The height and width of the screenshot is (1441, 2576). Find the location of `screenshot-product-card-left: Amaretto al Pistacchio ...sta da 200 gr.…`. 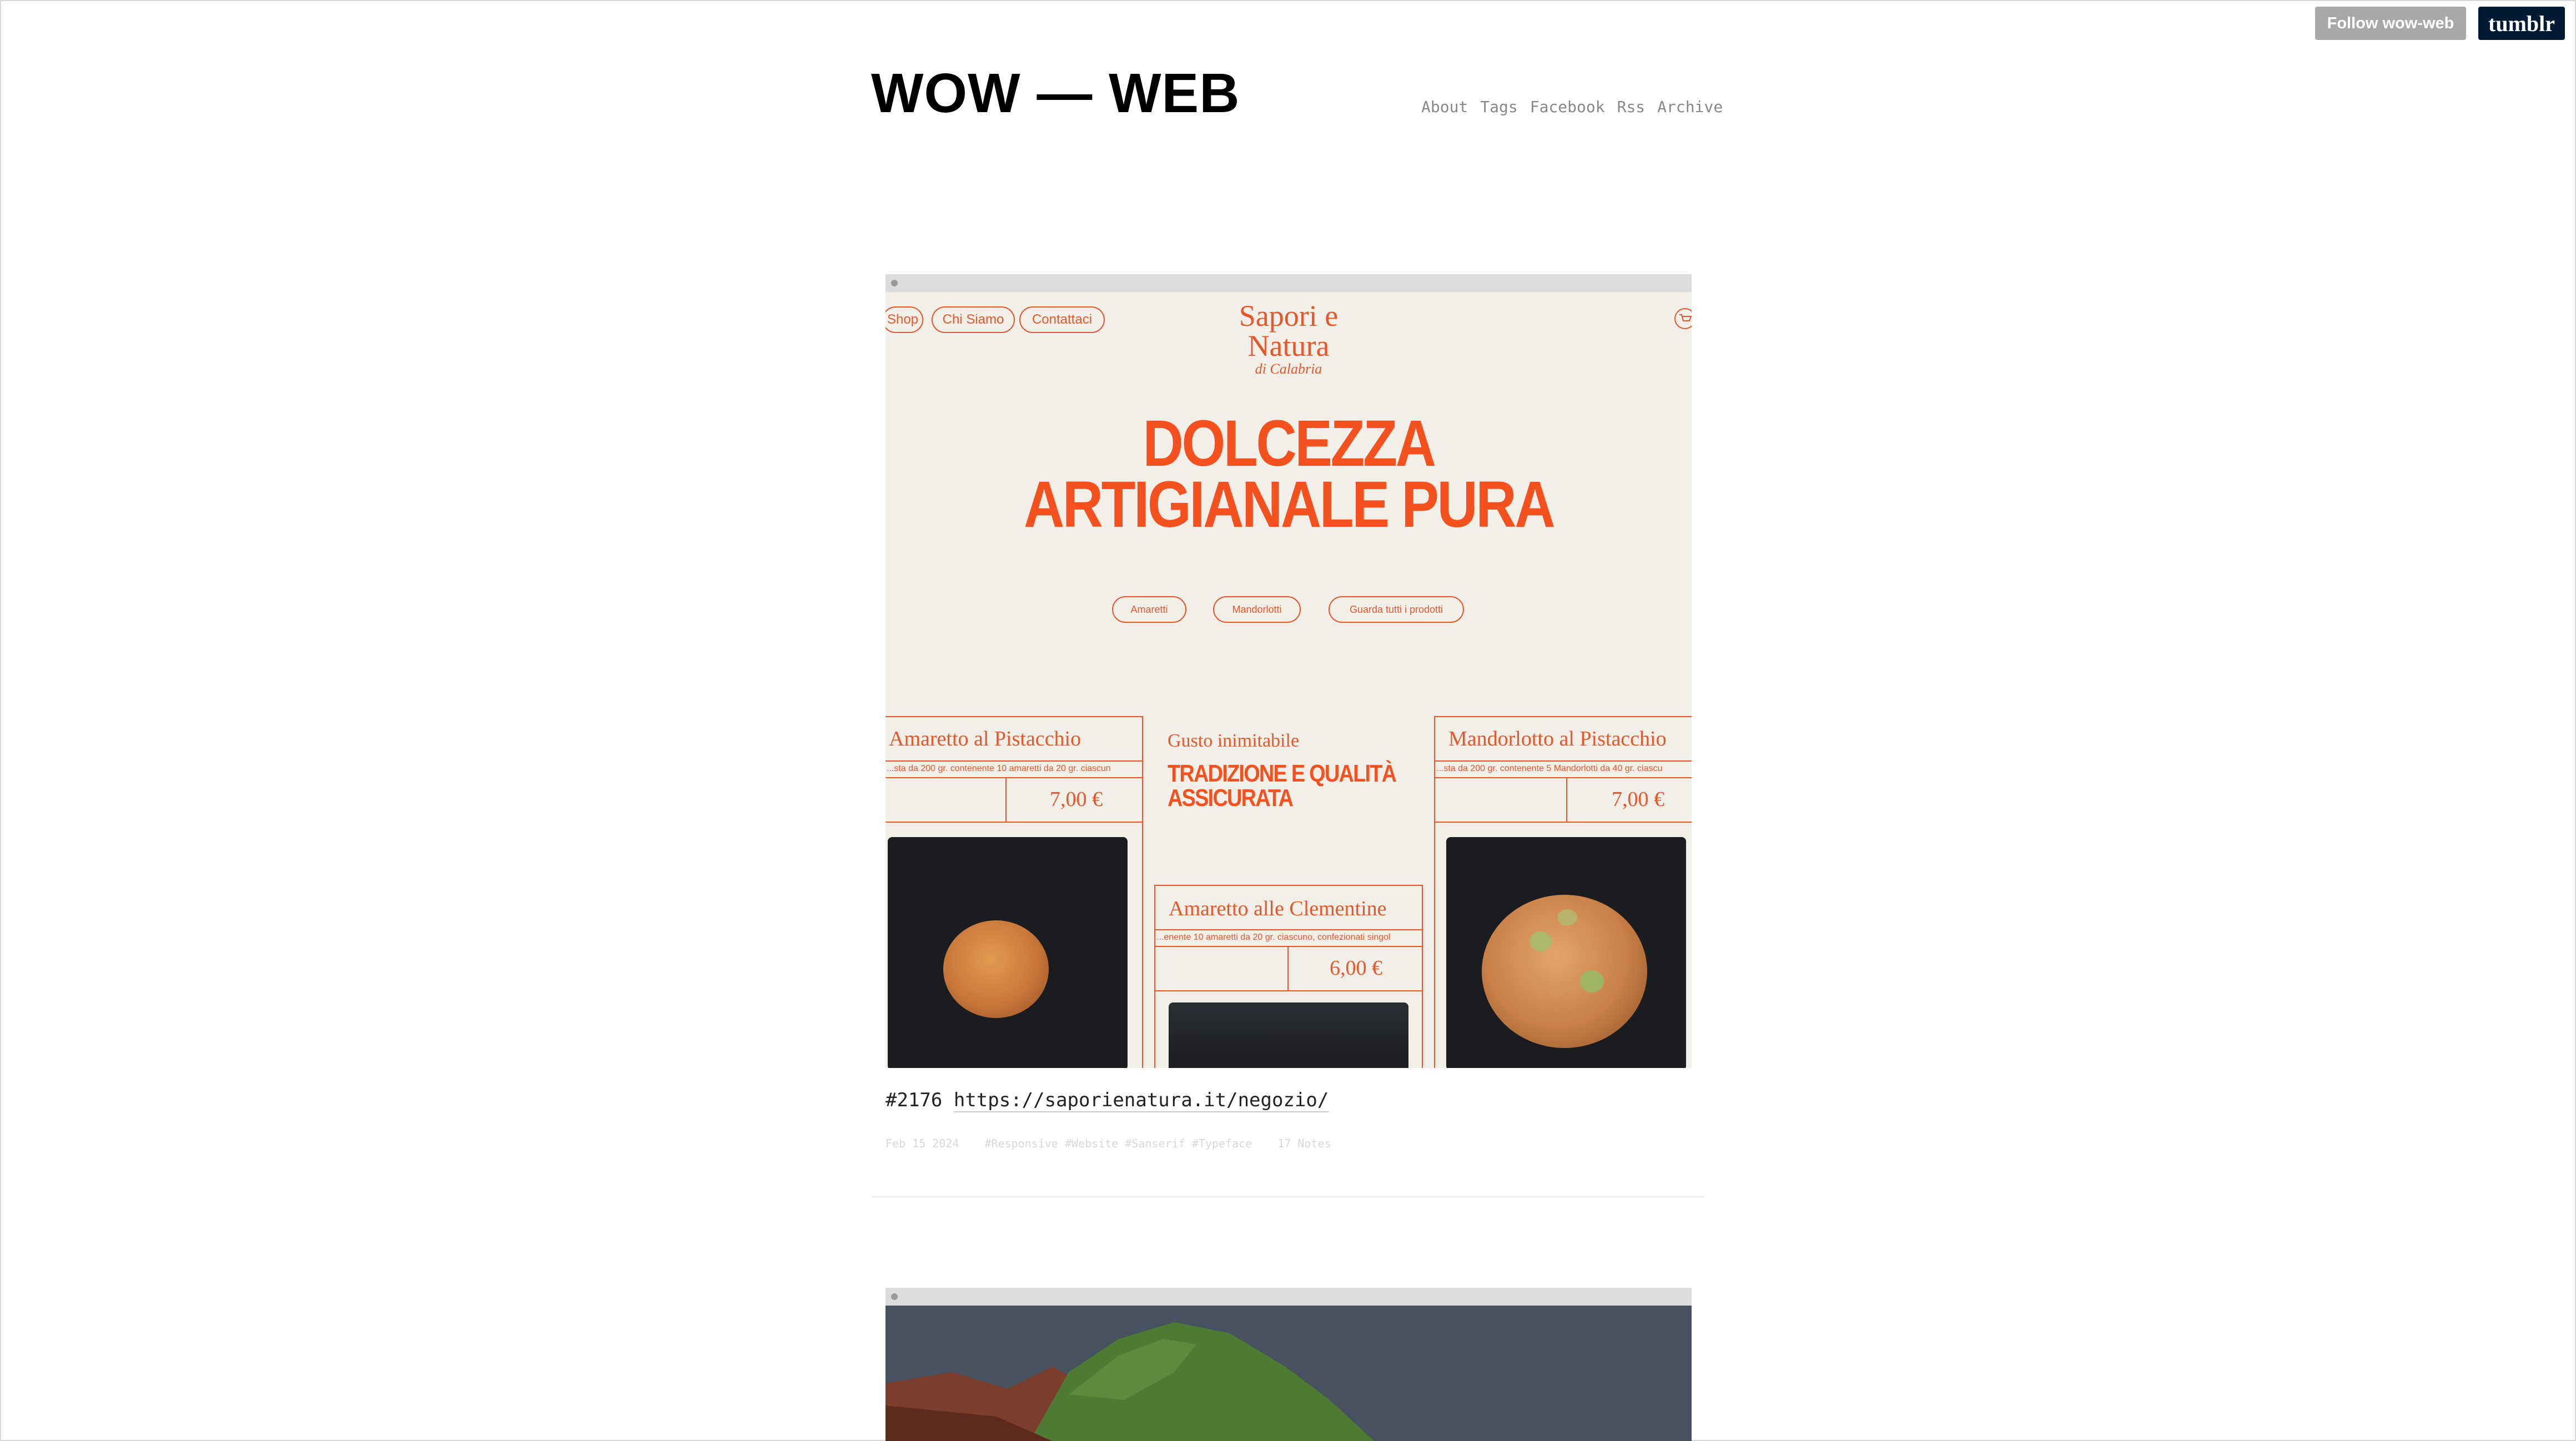

screenshot-product-card-left: Amaretto al Pistacchio ...sta da 200 gr.… is located at coordinates (1015, 892).